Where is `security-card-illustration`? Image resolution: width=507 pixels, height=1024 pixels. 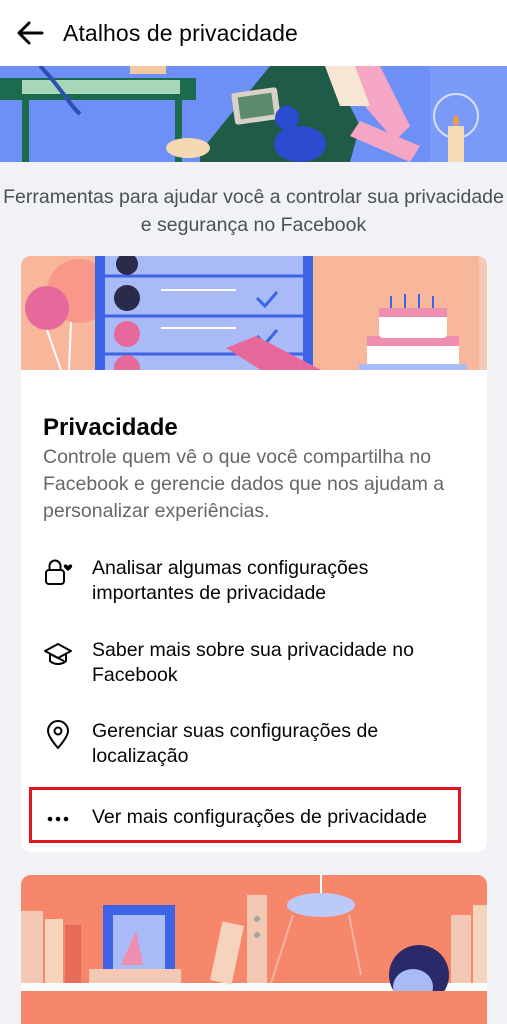 security-card-illustration is located at coordinates (254, 949).